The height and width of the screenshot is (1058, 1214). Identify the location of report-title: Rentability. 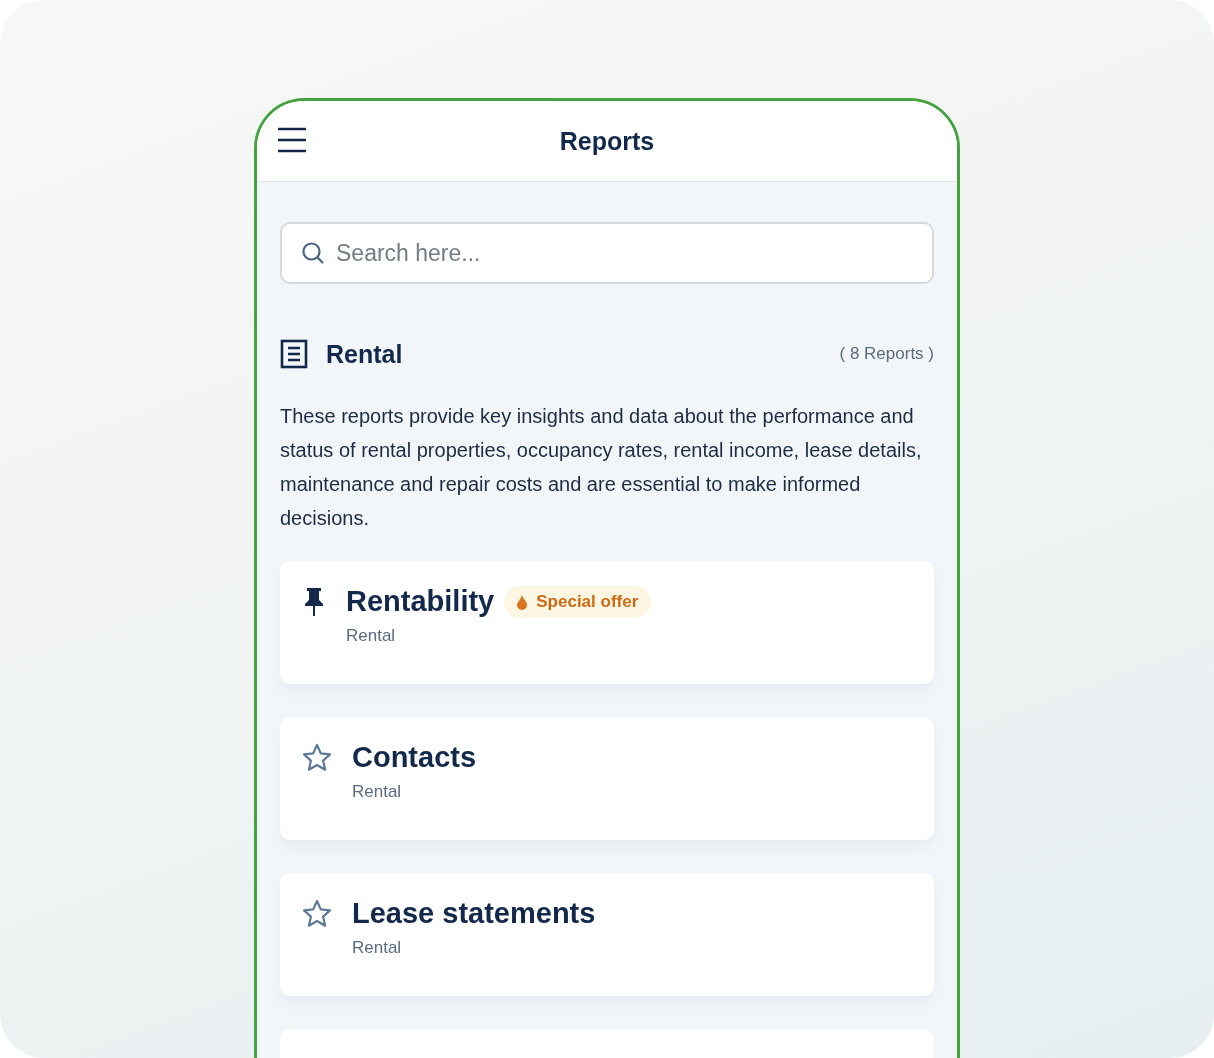
(420, 601).